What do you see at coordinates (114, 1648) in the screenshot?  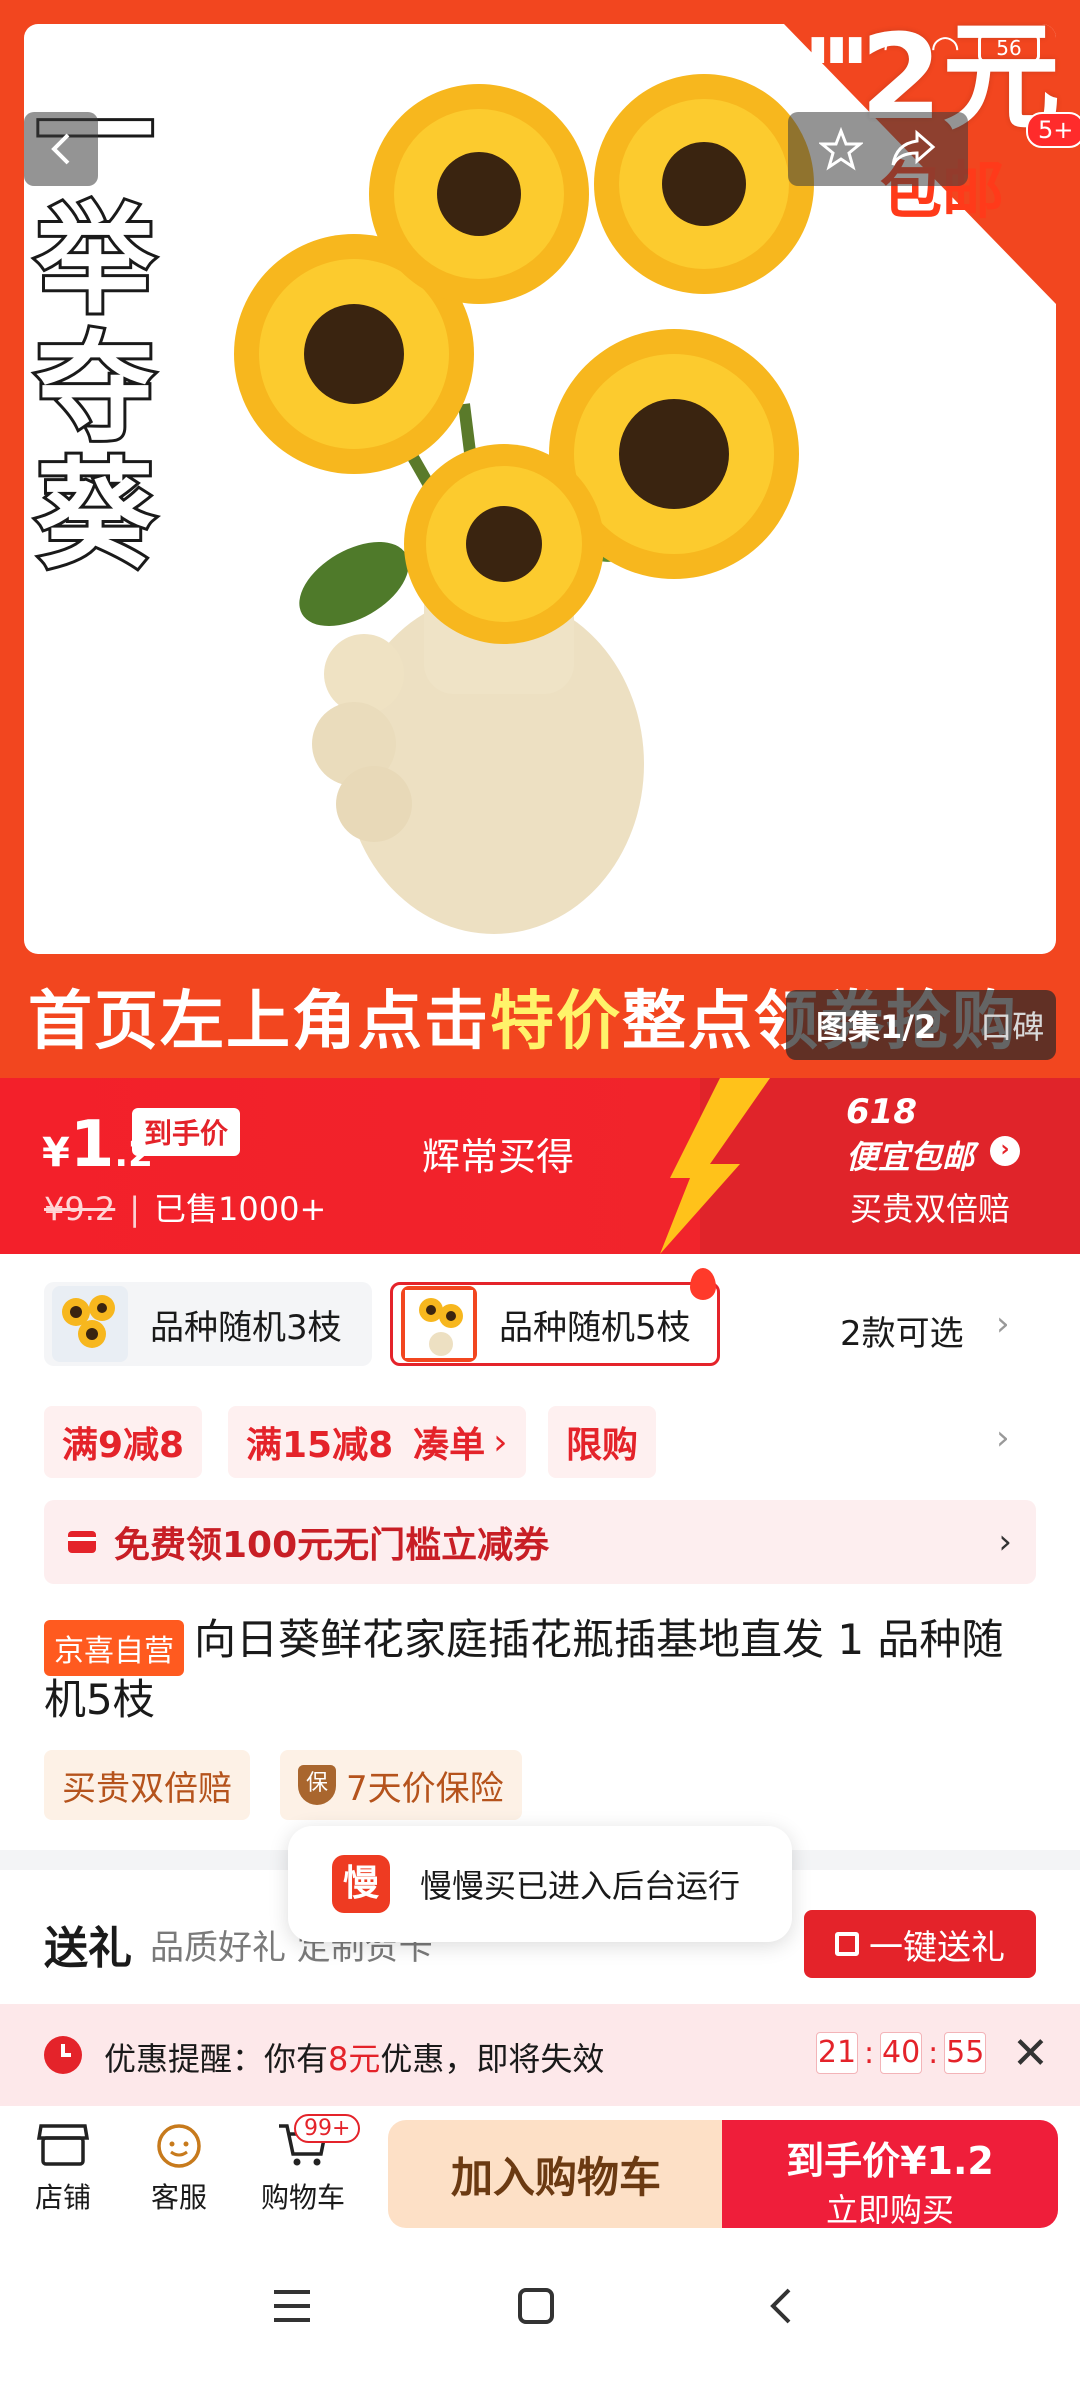 I see `store-tag: 京喜自营` at bounding box center [114, 1648].